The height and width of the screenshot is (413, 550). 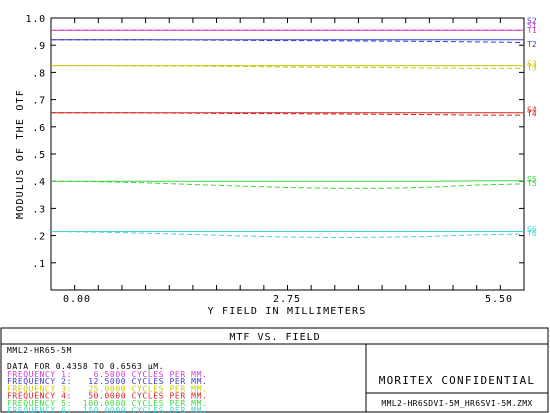 What do you see at coordinates (532, 183) in the screenshot?
I see `series-end-label: T5` at bounding box center [532, 183].